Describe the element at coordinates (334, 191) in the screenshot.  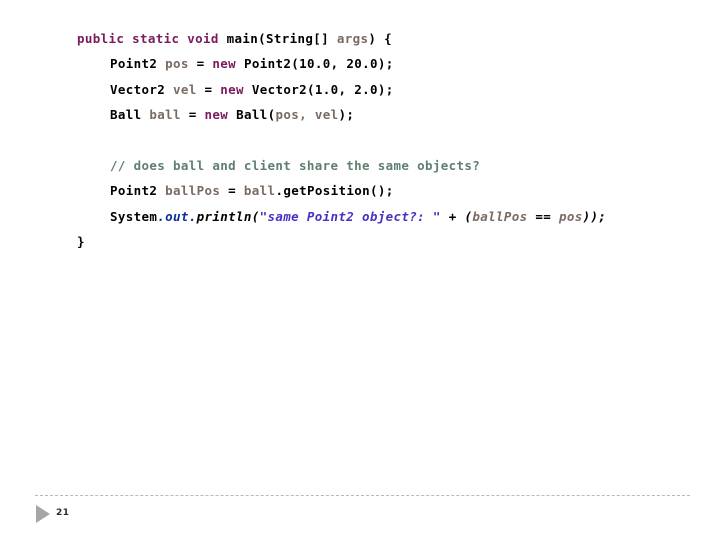
I see `method-getposition: .getPosition();` at that location.